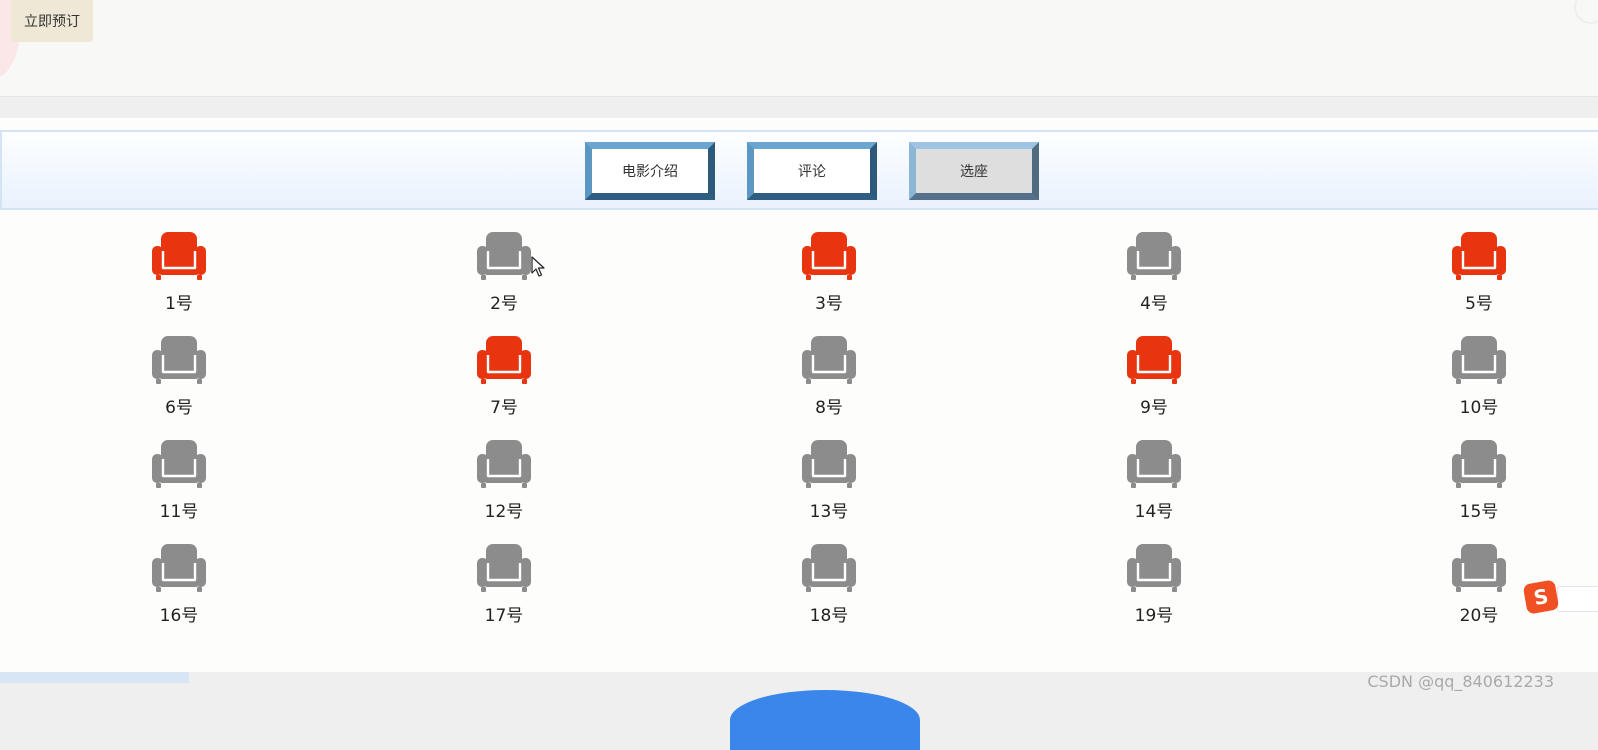 The width and height of the screenshot is (1598, 750). I want to click on sogou-input-icon: S, so click(1541, 597).